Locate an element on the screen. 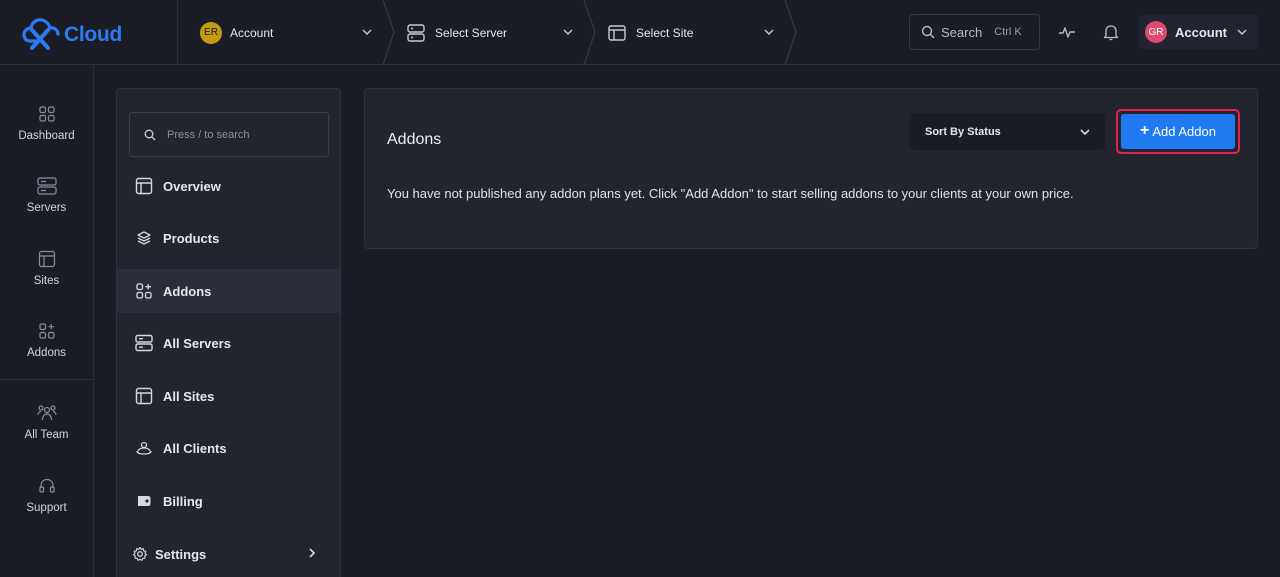  account-switcher-label: Account is located at coordinates (252, 32).